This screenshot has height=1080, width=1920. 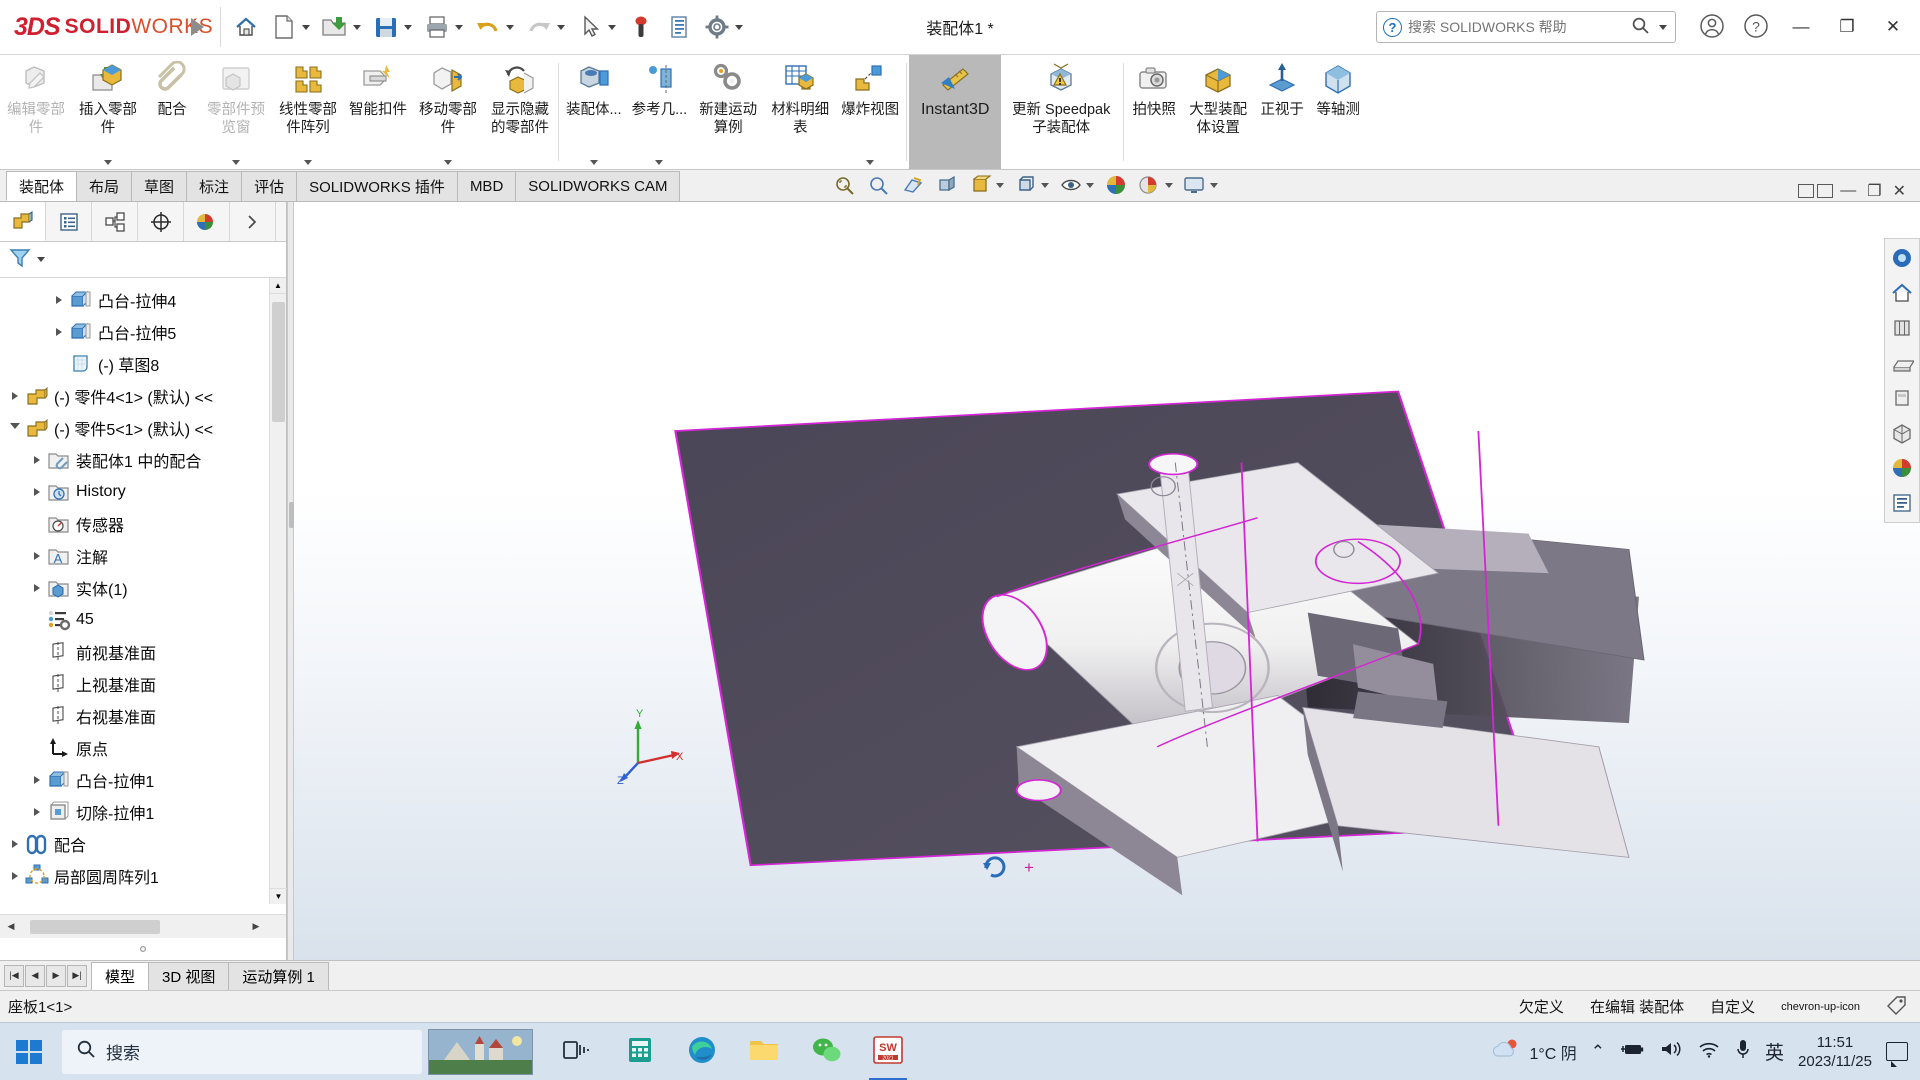 I want to click on open-button, so click(x=341, y=27).